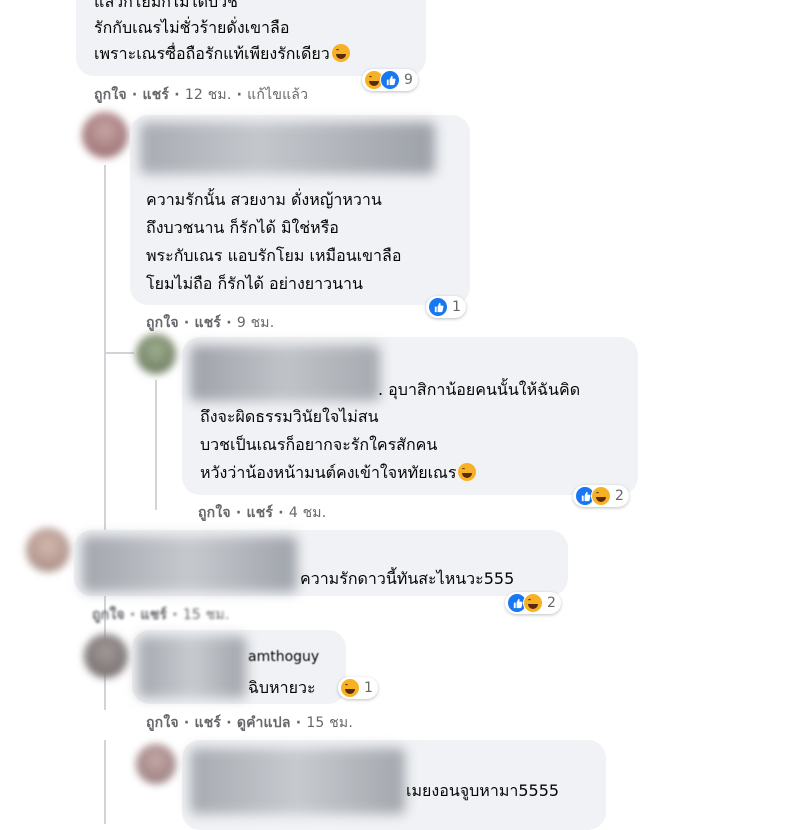 This screenshot has width=800, height=830. What do you see at coordinates (319, 444) in the screenshot?
I see `comment-text-line: บวชเป็นเณรก็อยากจะรักใครสักคน` at bounding box center [319, 444].